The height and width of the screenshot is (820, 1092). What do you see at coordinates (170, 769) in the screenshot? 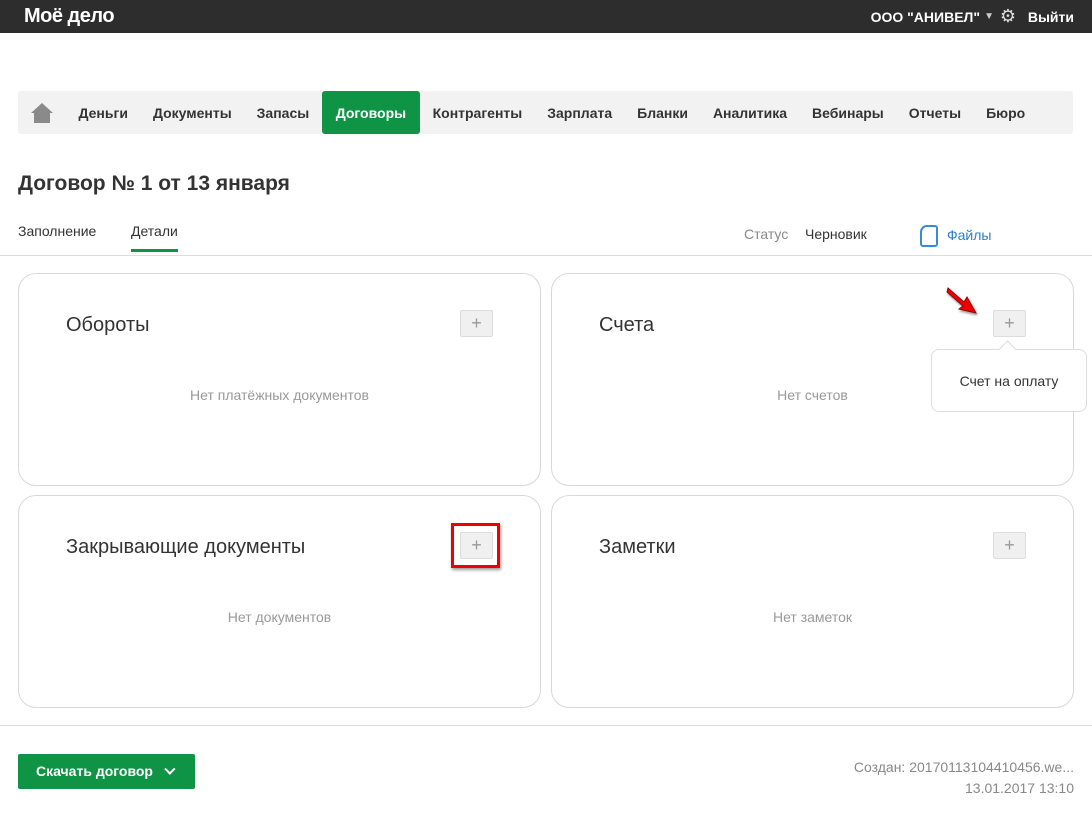
I see `chevron-down-icon` at bounding box center [170, 769].